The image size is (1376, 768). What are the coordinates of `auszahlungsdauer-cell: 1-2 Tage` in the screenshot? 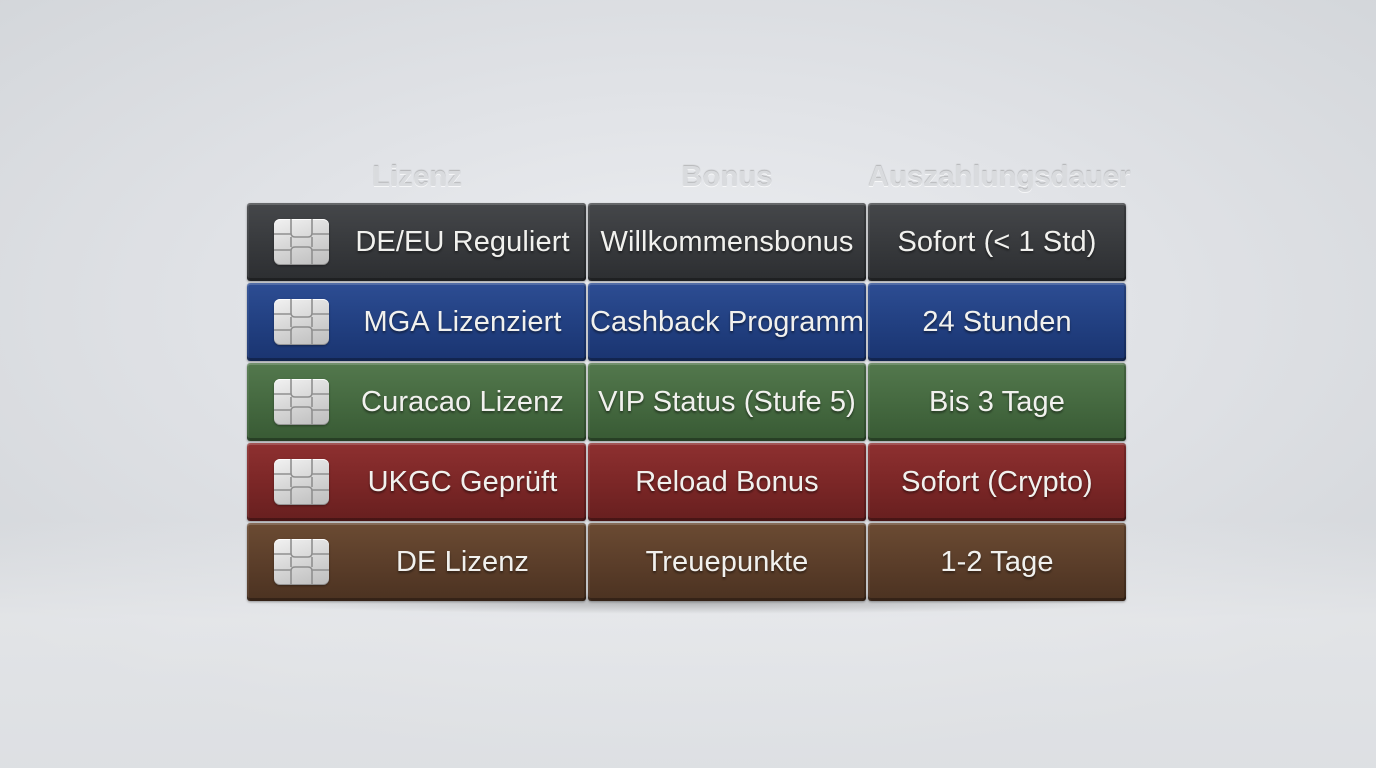 It's located at (997, 562).